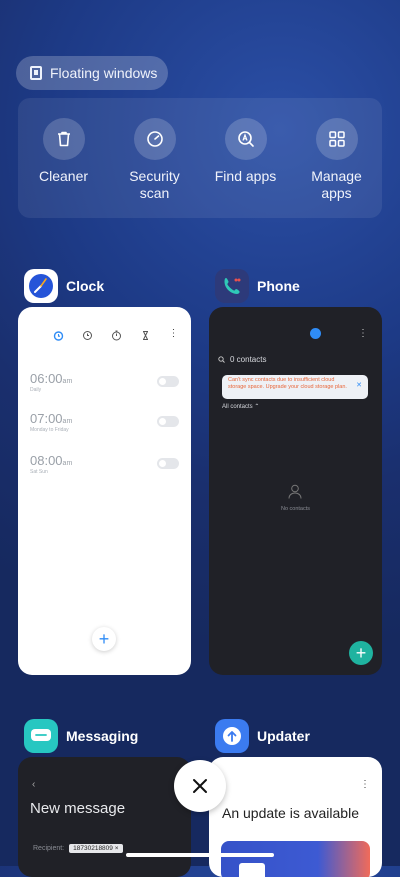 This screenshot has width=400, height=877. I want to click on updater-app-header: Updater, so click(262, 736).